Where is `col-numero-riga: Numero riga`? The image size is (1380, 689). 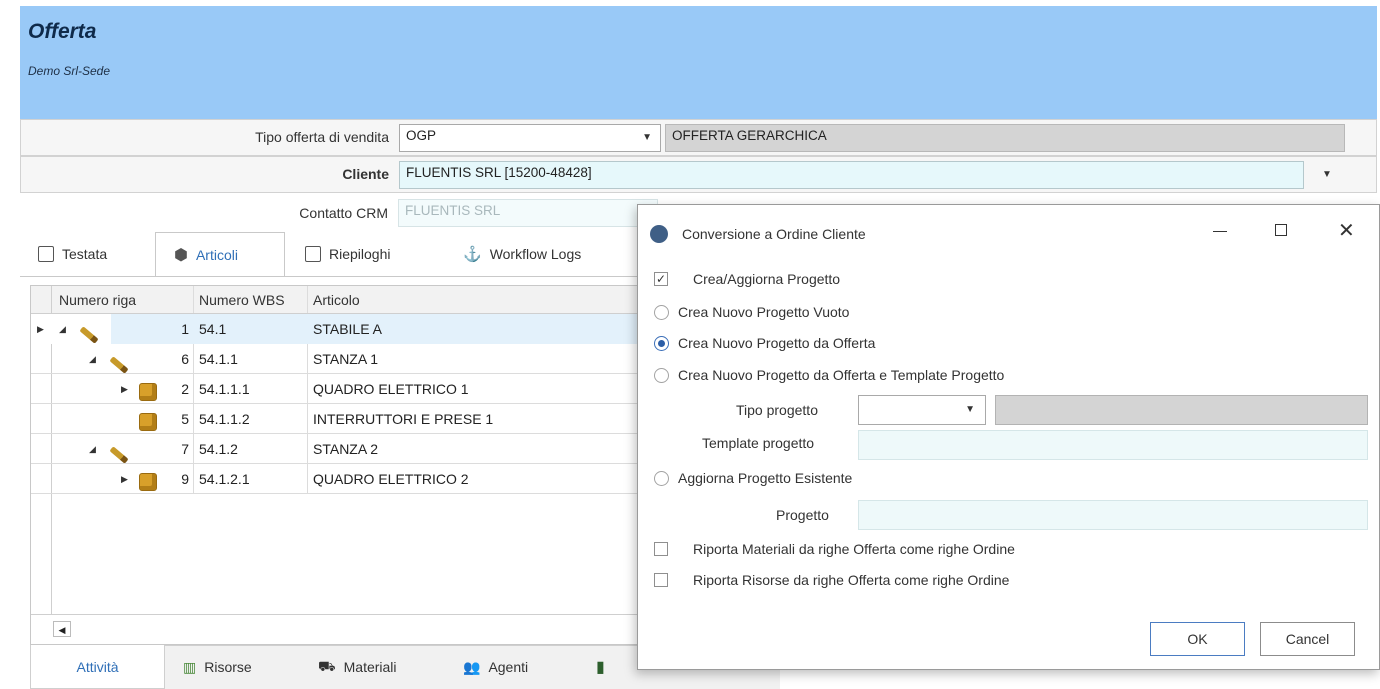 col-numero-riga: Numero riga is located at coordinates (97, 300).